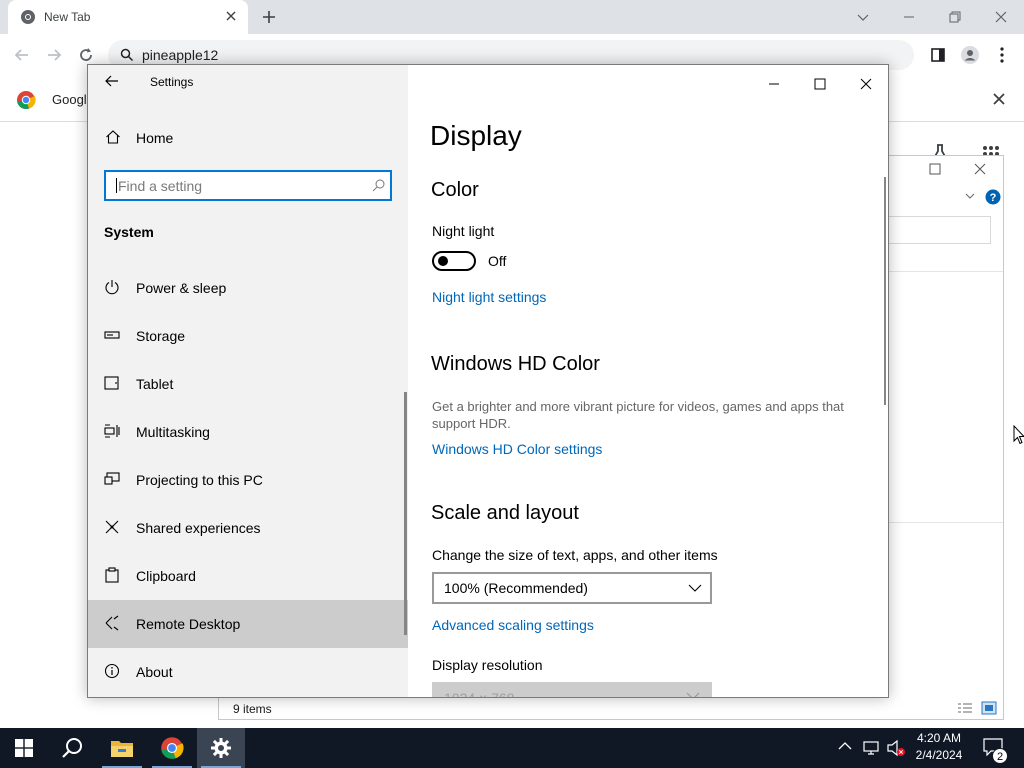  What do you see at coordinates (935, 230) in the screenshot?
I see `explorer-search-box` at bounding box center [935, 230].